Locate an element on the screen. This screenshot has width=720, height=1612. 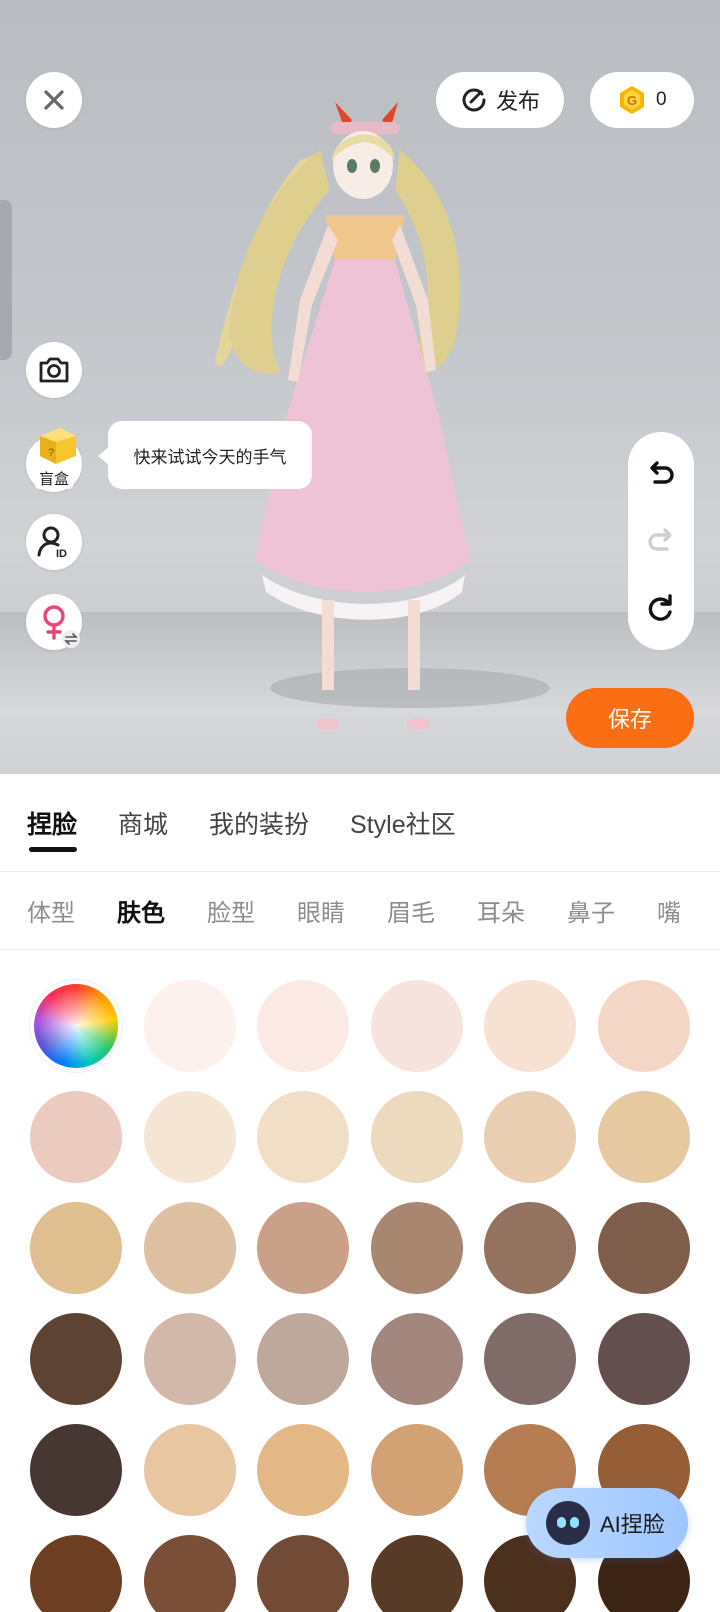
avatar-top is located at coordinates (365, 237).